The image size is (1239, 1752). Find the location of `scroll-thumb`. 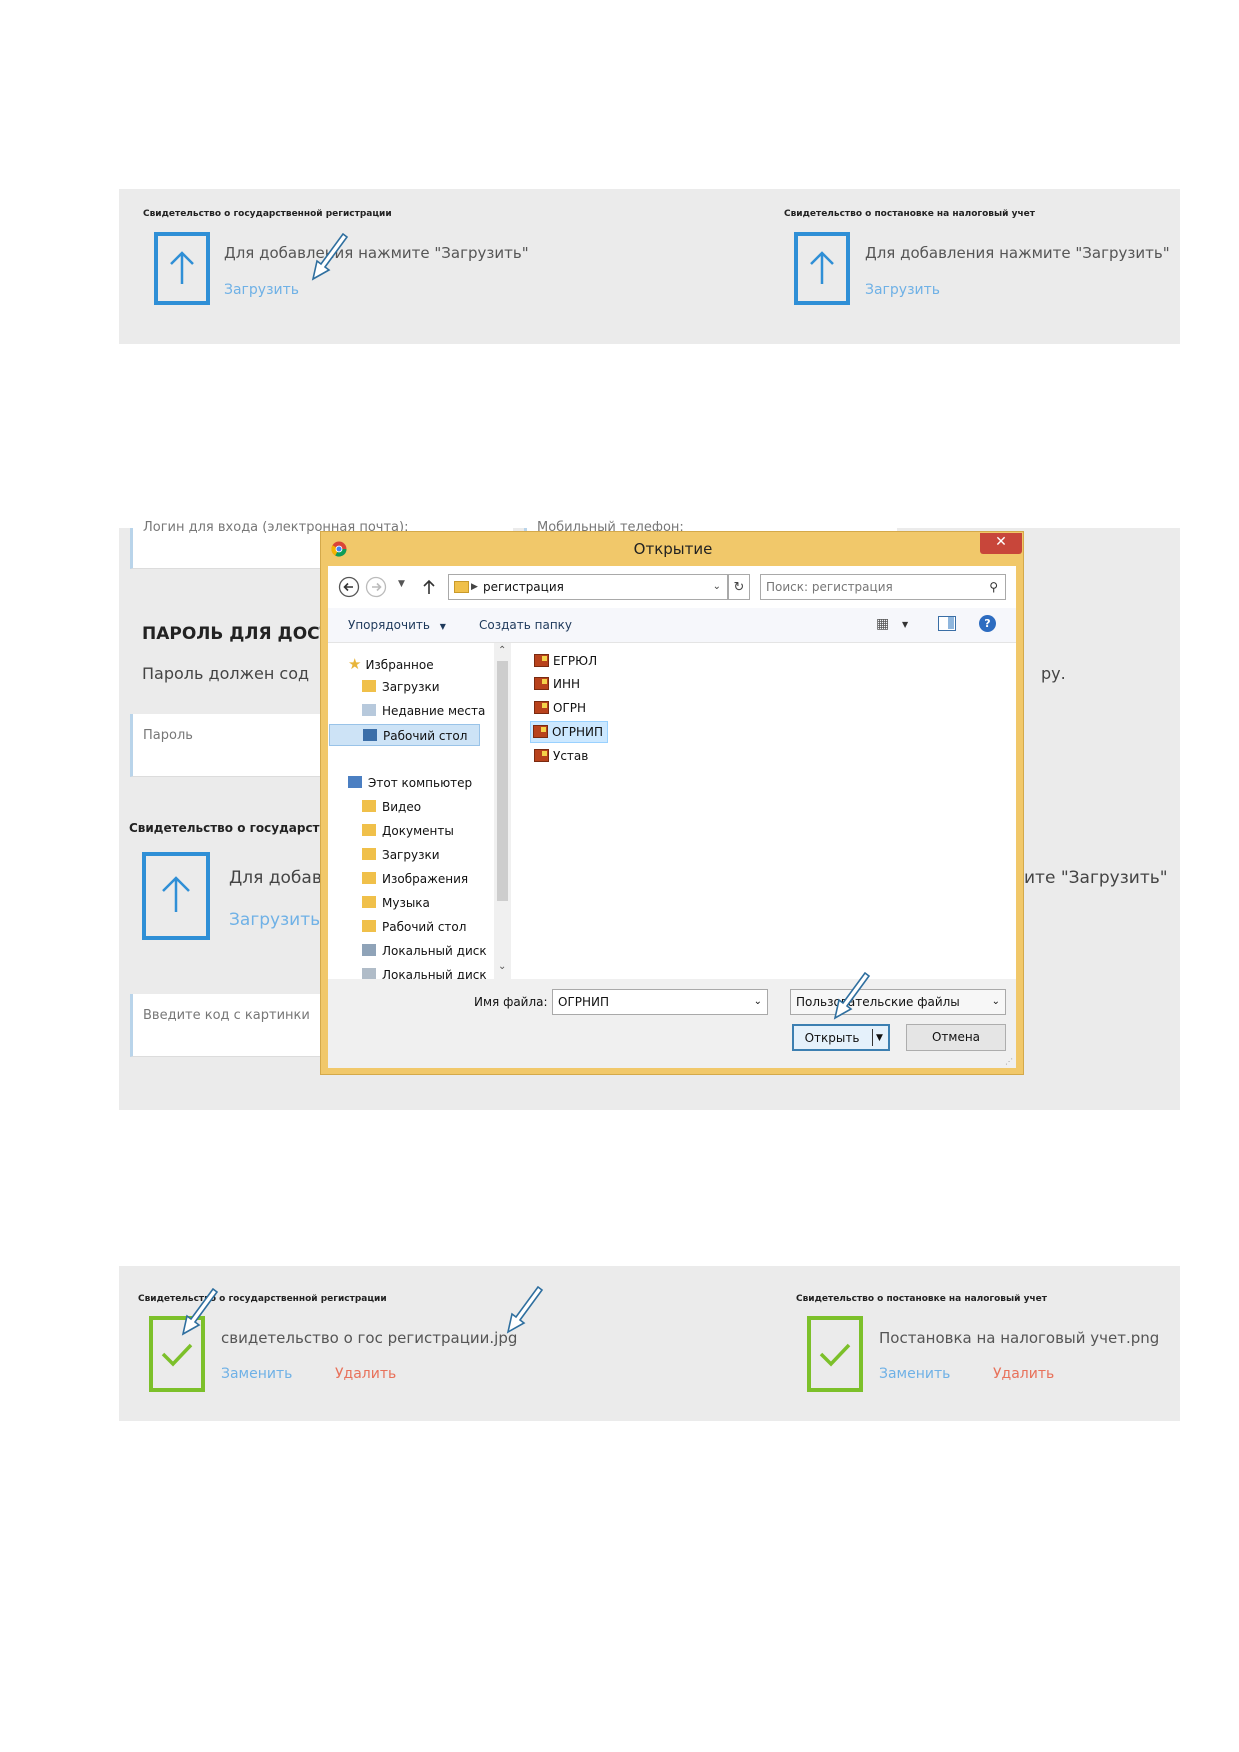

scroll-thumb is located at coordinates (502, 781).